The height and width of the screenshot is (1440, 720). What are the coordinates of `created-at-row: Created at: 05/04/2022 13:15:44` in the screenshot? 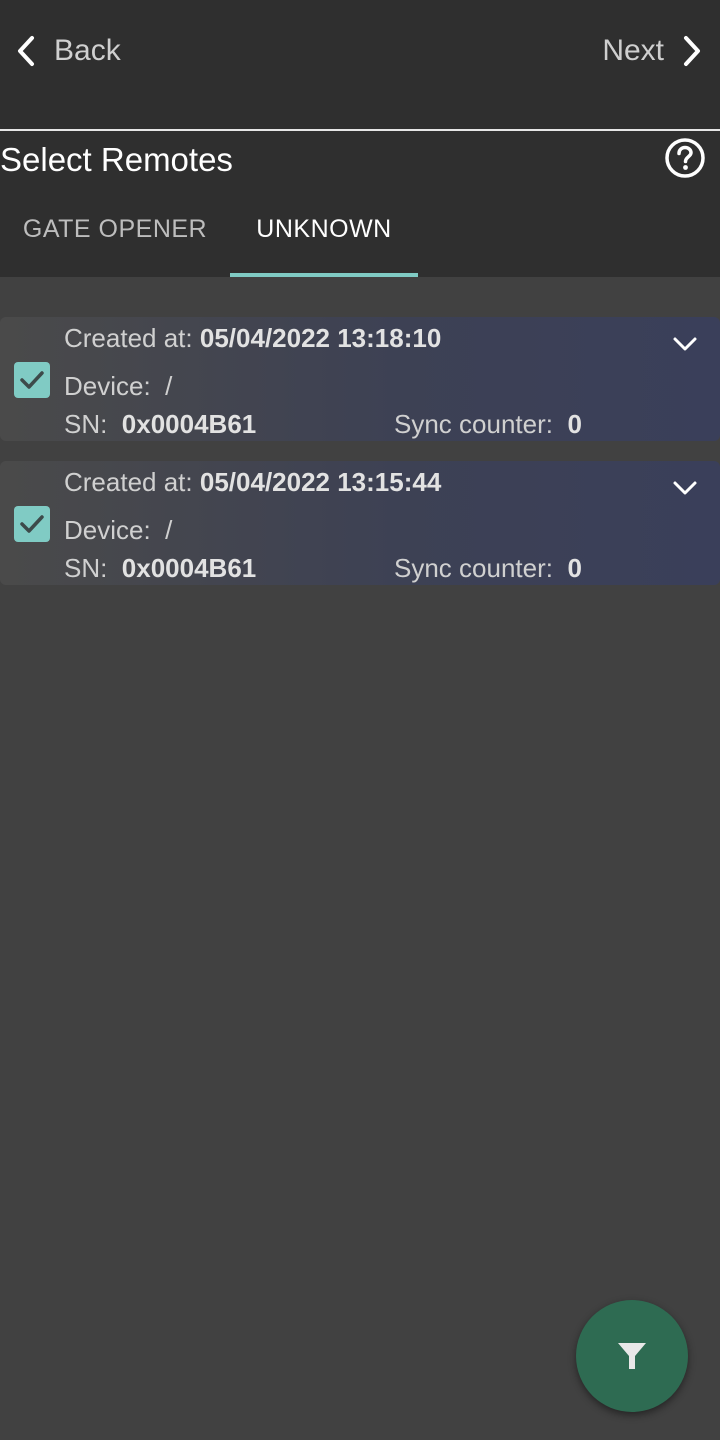 It's located at (252, 482).